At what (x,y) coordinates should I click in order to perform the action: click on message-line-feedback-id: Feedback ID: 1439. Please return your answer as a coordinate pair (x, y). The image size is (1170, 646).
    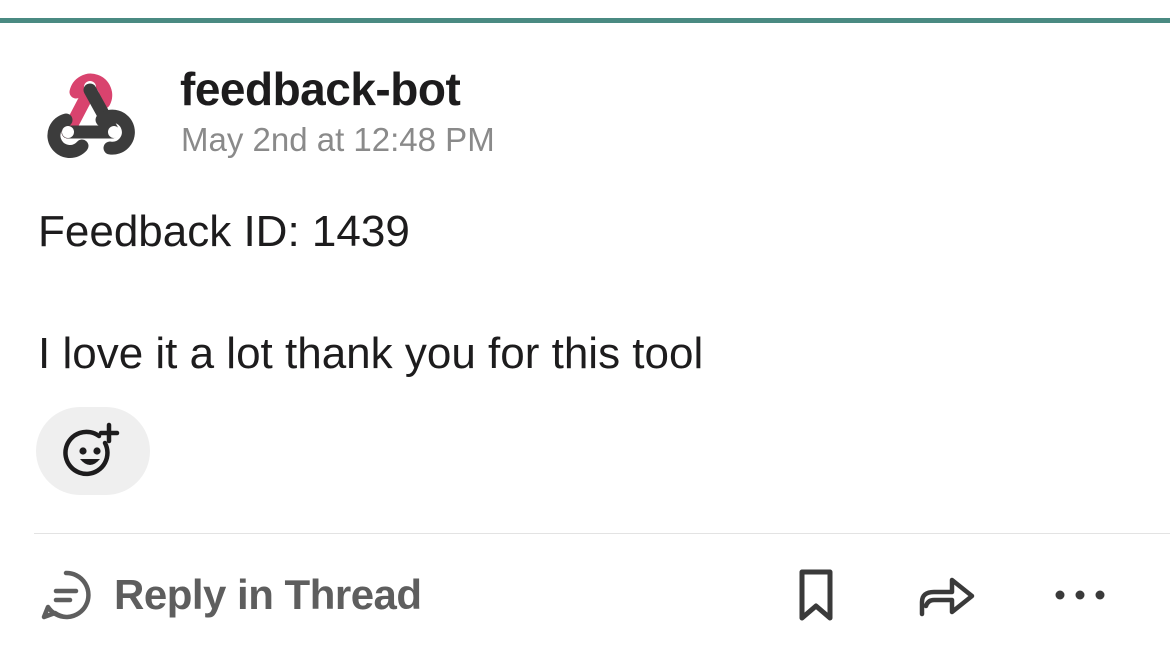
    Looking at the image, I should click on (224, 231).